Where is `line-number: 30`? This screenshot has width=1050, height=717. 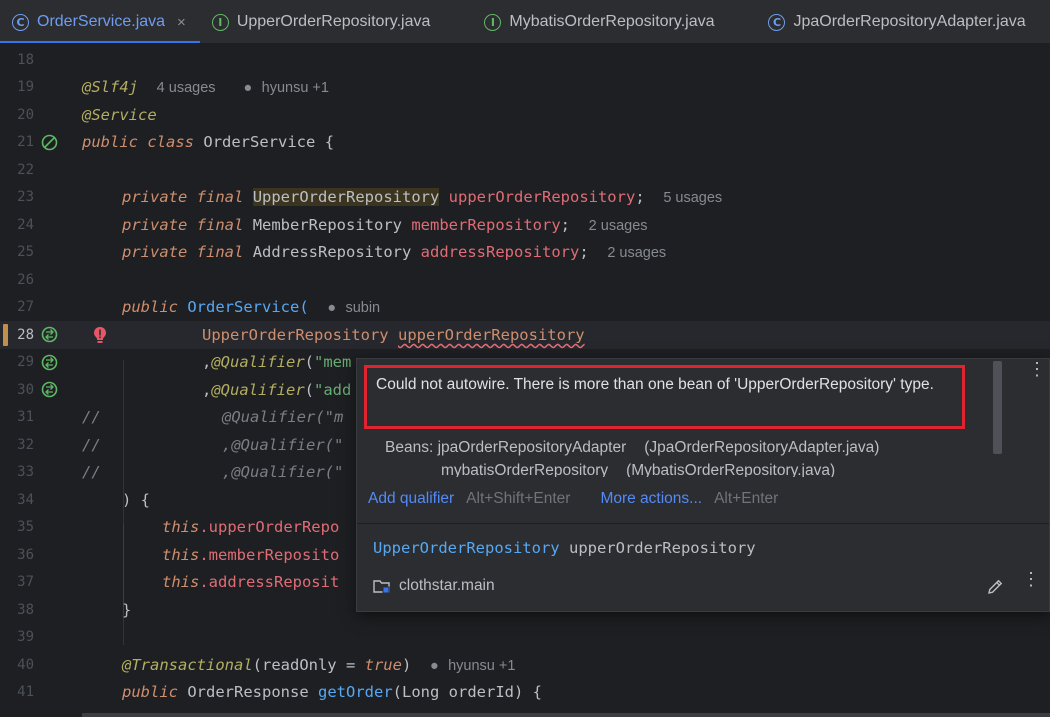
line-number: 30 is located at coordinates (25, 389).